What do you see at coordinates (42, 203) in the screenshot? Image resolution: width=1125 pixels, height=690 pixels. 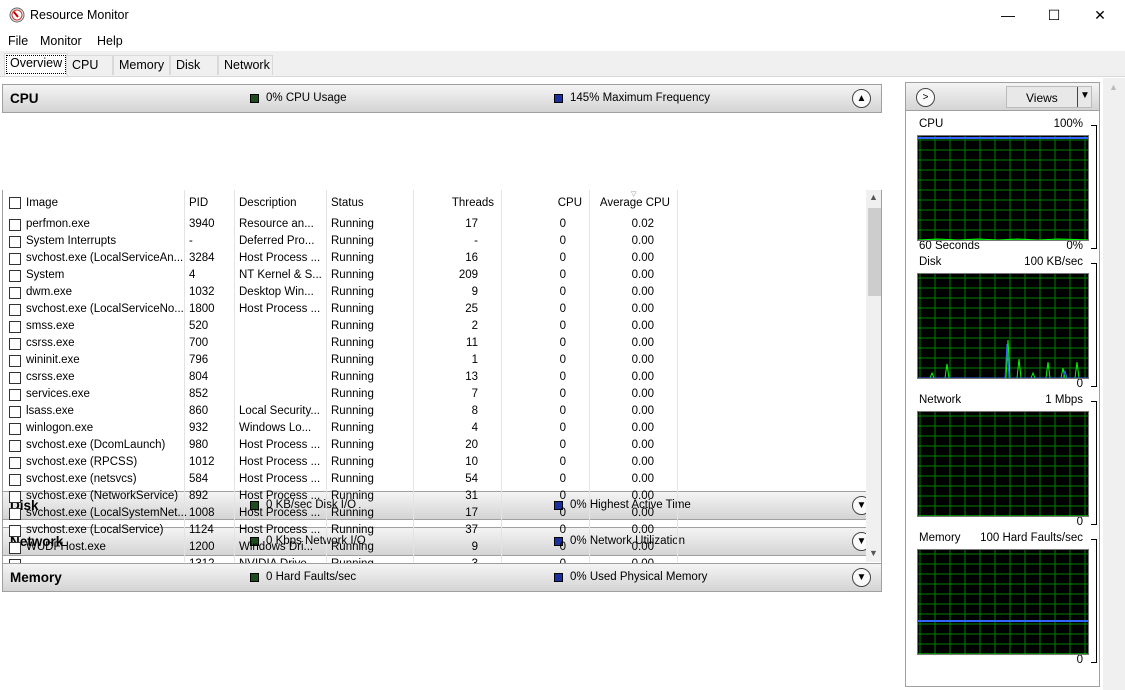 I see `column-header-image: Image` at bounding box center [42, 203].